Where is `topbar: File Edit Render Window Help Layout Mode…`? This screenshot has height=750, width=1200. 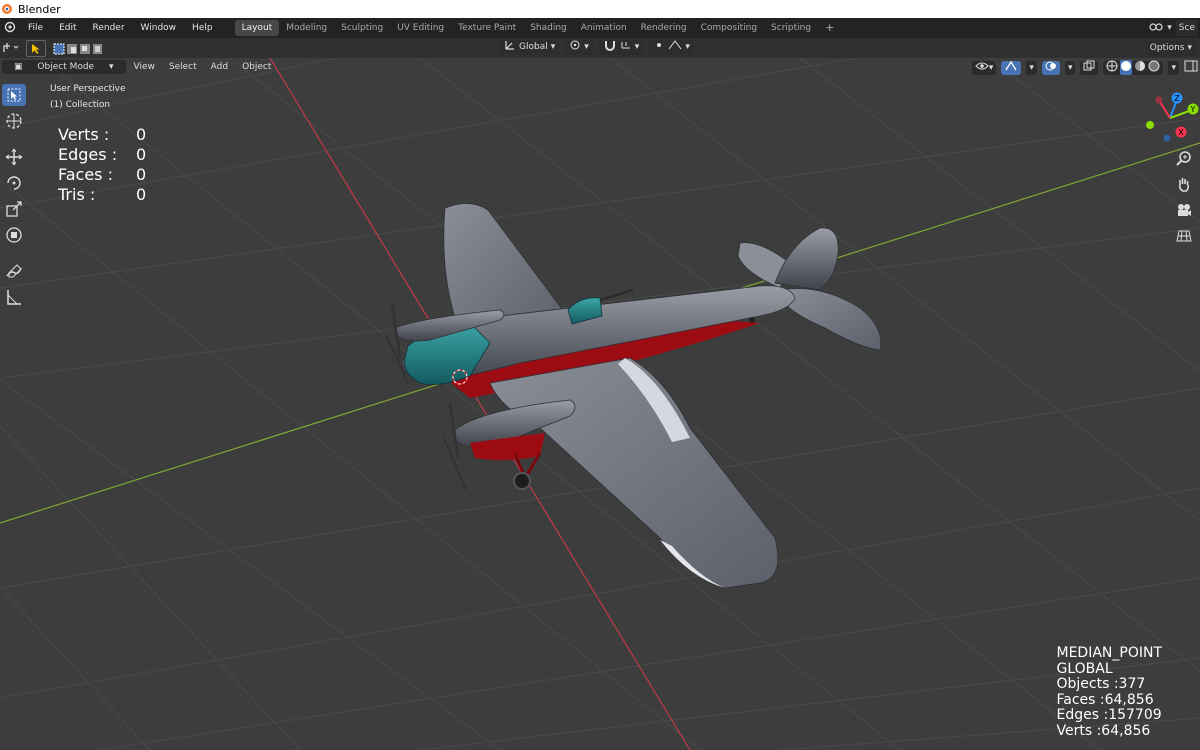 topbar: File Edit Render Window Help Layout Mode… is located at coordinates (600, 28).